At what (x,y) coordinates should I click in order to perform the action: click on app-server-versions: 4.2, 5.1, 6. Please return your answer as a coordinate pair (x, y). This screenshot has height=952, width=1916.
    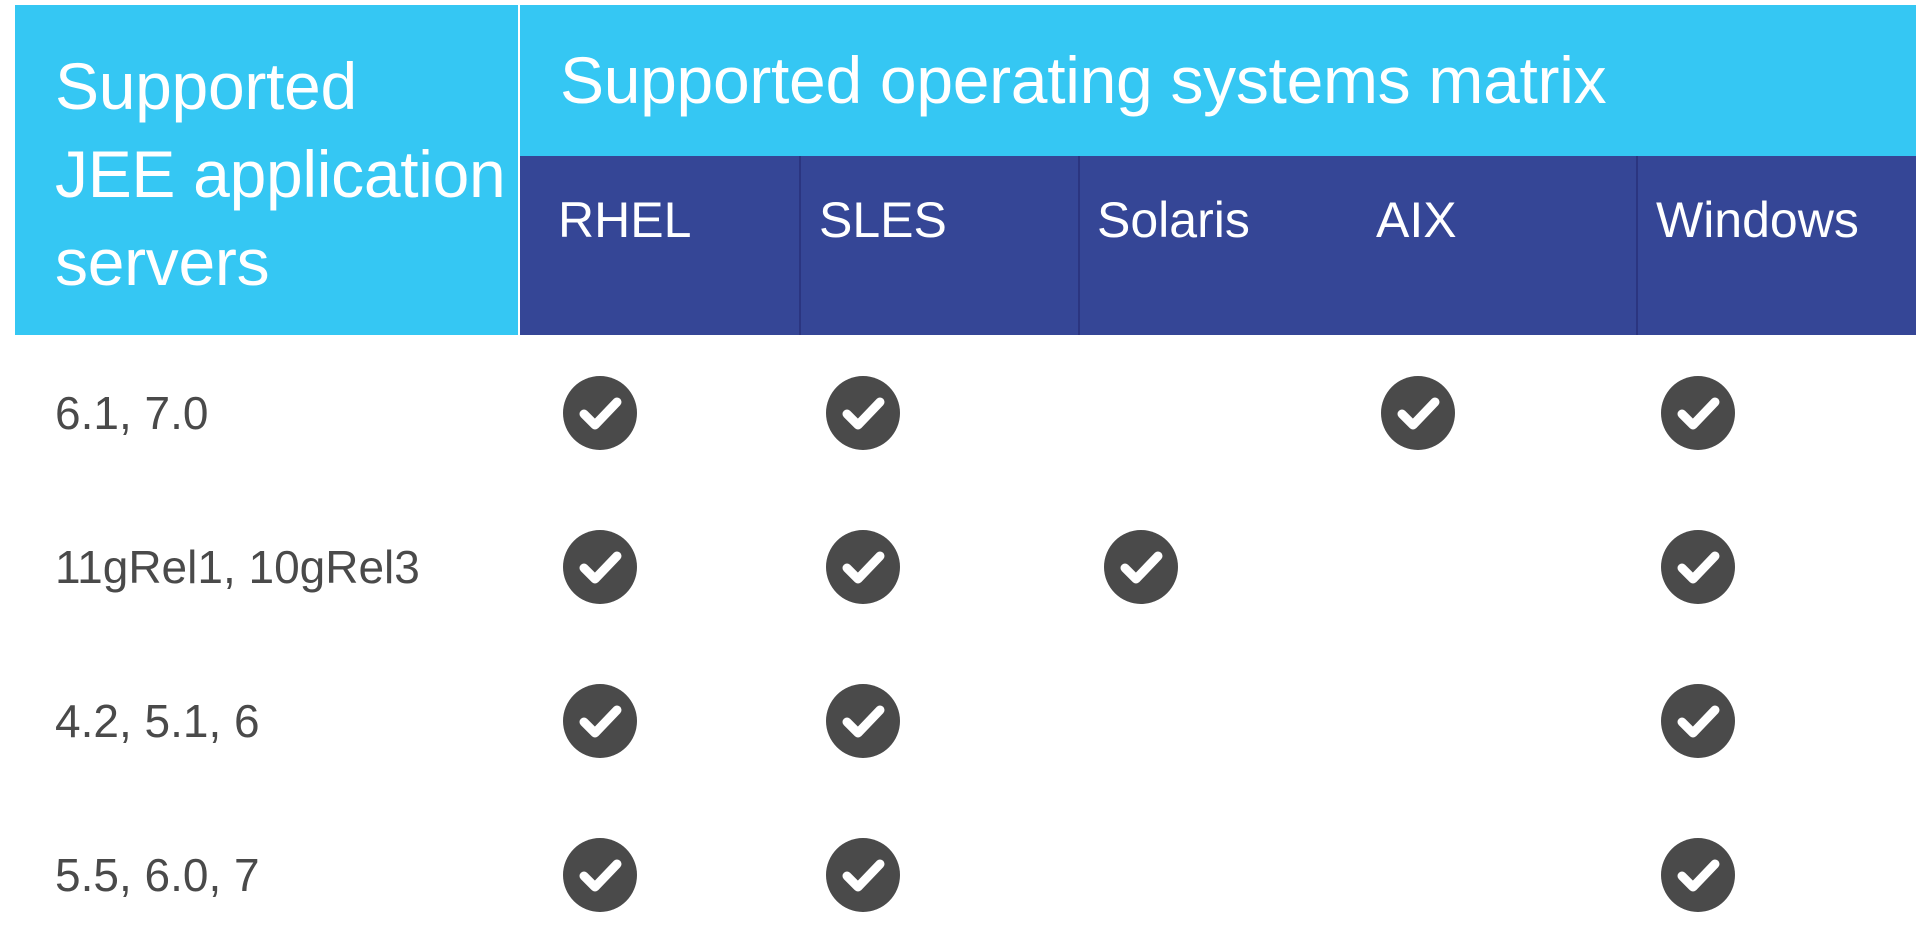
    Looking at the image, I should click on (157, 721).